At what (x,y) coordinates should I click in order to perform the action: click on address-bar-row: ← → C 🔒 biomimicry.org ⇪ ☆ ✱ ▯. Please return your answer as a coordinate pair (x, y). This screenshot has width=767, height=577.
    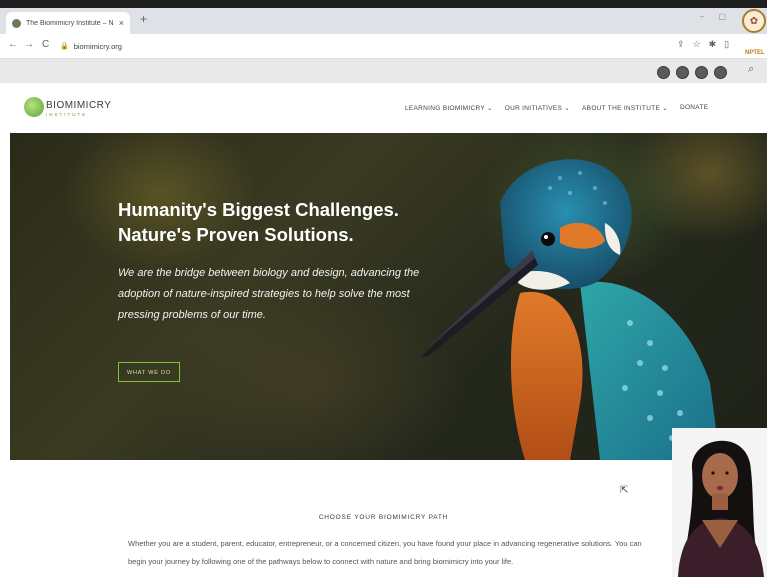
    Looking at the image, I should click on (383, 46).